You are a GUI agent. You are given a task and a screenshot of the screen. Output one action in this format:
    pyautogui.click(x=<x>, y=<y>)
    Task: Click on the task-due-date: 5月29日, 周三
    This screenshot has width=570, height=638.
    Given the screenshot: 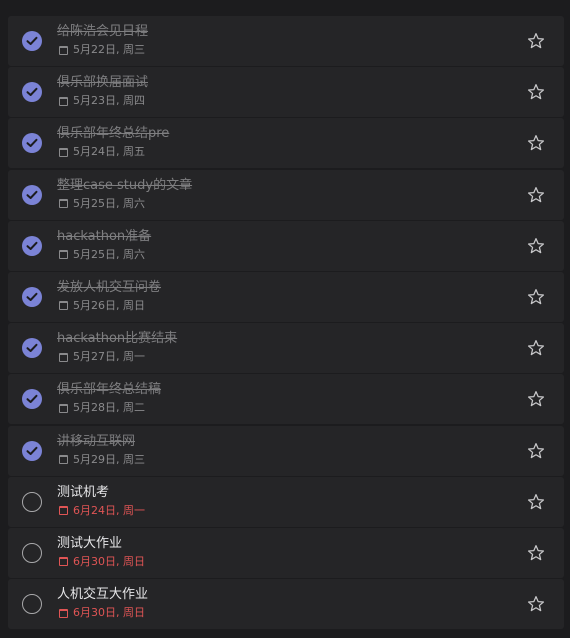 What is the action you would take?
    pyautogui.click(x=102, y=460)
    